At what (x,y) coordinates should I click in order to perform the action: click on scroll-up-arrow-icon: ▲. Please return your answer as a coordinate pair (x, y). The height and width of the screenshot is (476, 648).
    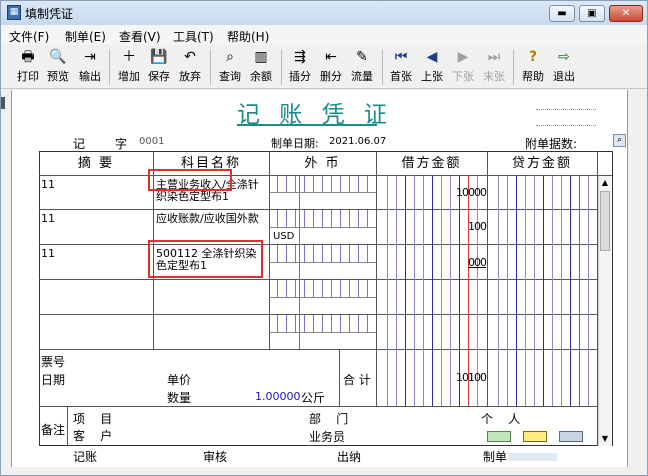
    Looking at the image, I should click on (605, 183).